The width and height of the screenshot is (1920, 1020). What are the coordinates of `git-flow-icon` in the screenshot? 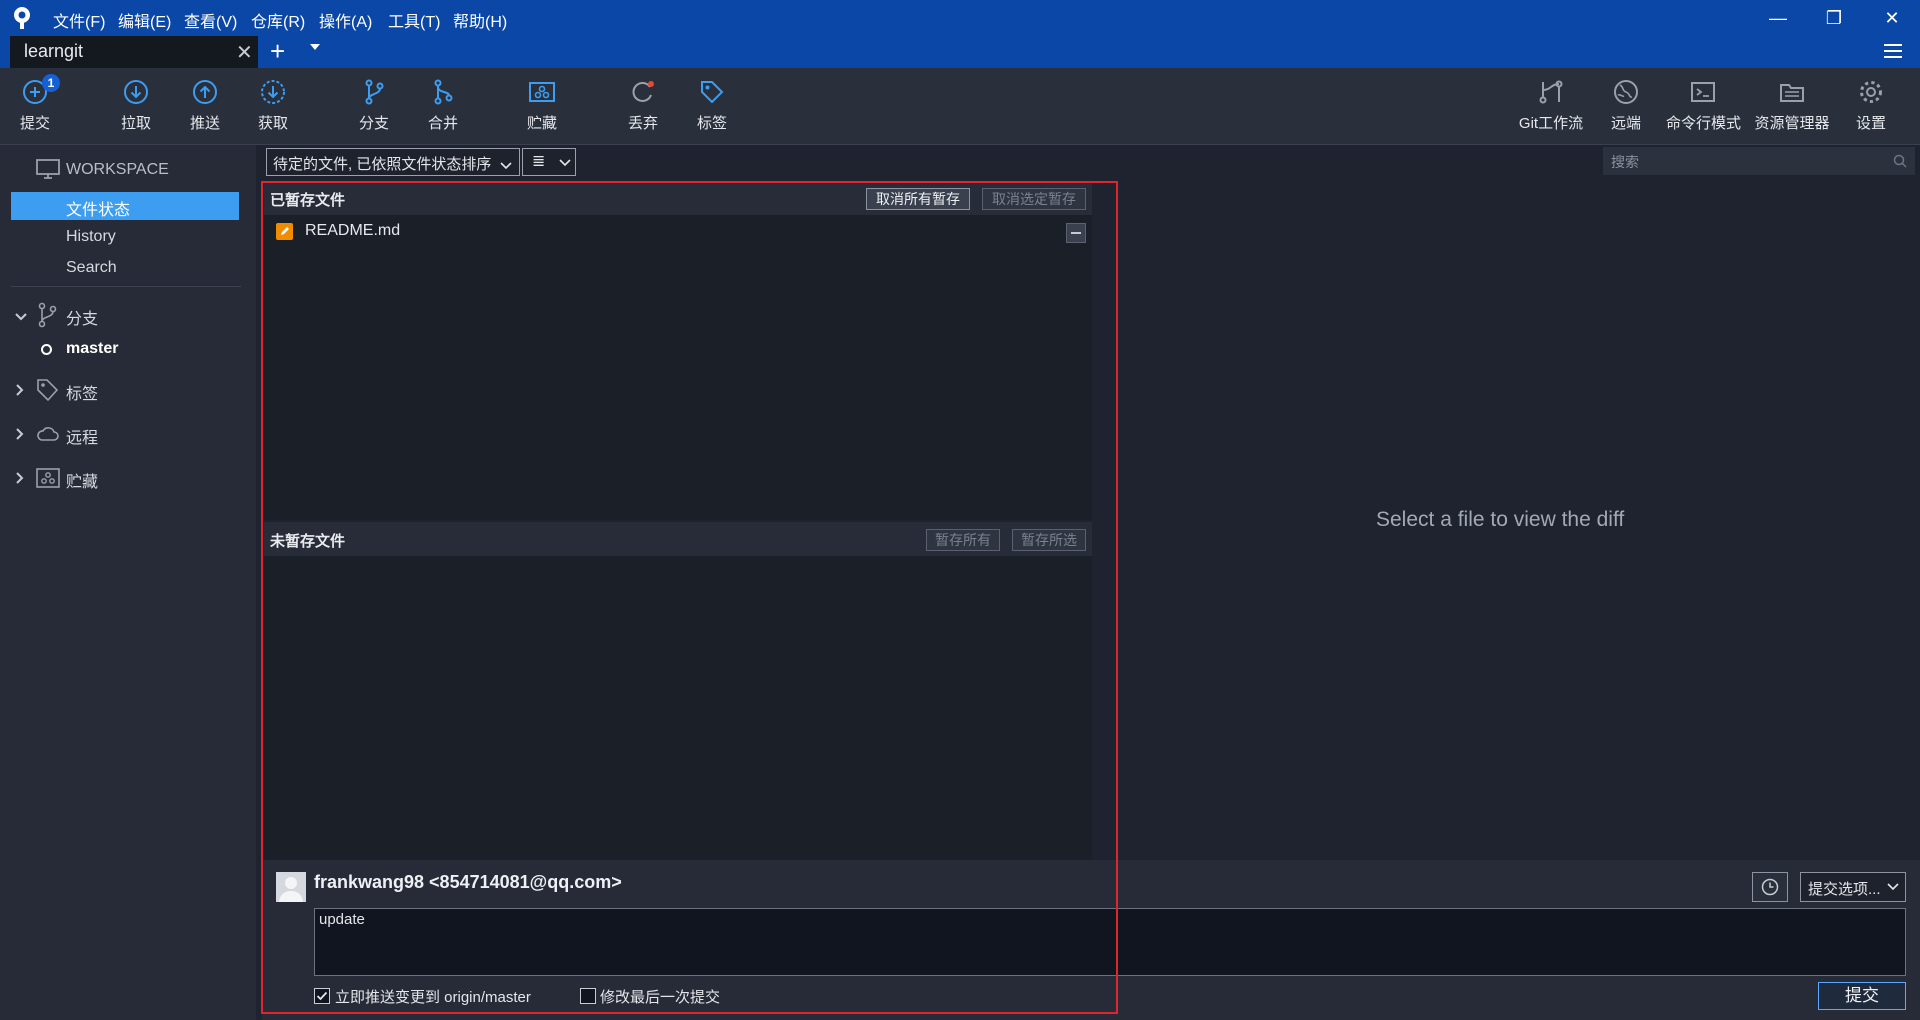 It's located at (1551, 92).